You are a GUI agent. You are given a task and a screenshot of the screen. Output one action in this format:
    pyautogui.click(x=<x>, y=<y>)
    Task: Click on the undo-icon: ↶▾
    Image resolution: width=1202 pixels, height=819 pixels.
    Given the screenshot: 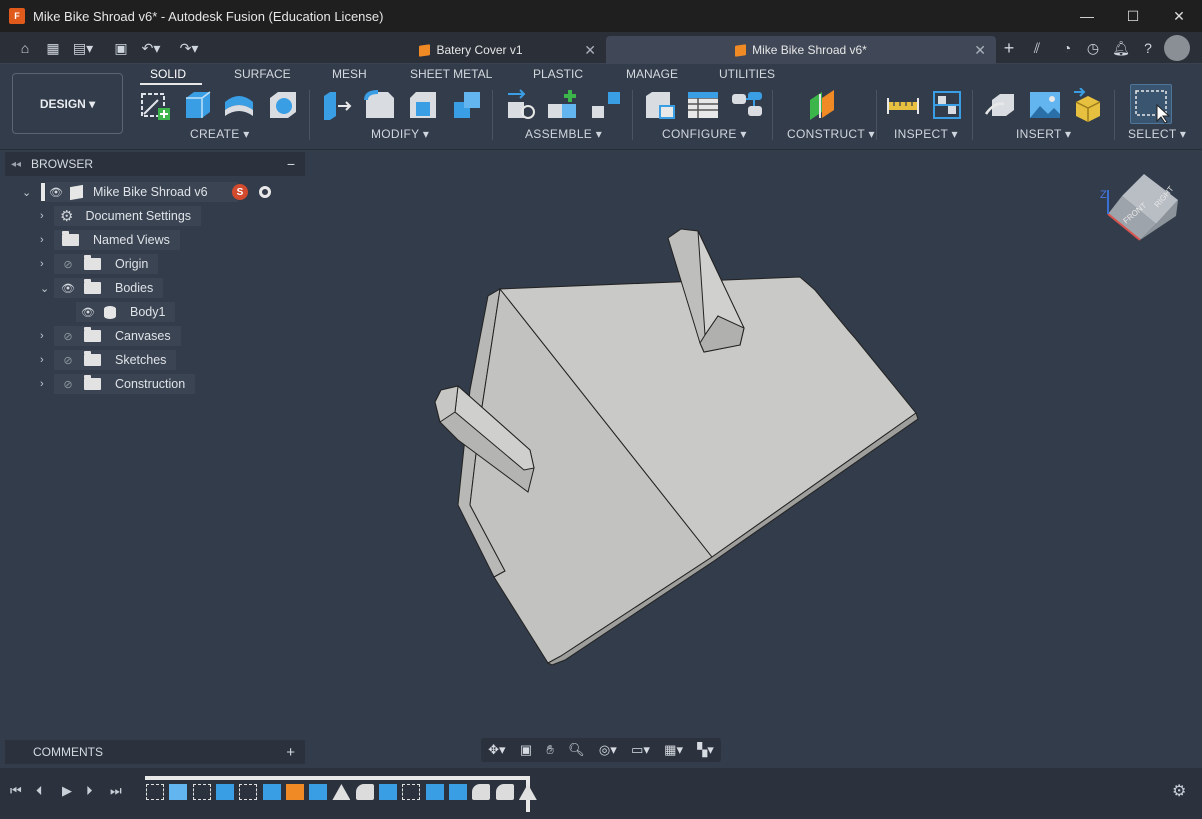 What is the action you would take?
    pyautogui.click(x=151, y=48)
    